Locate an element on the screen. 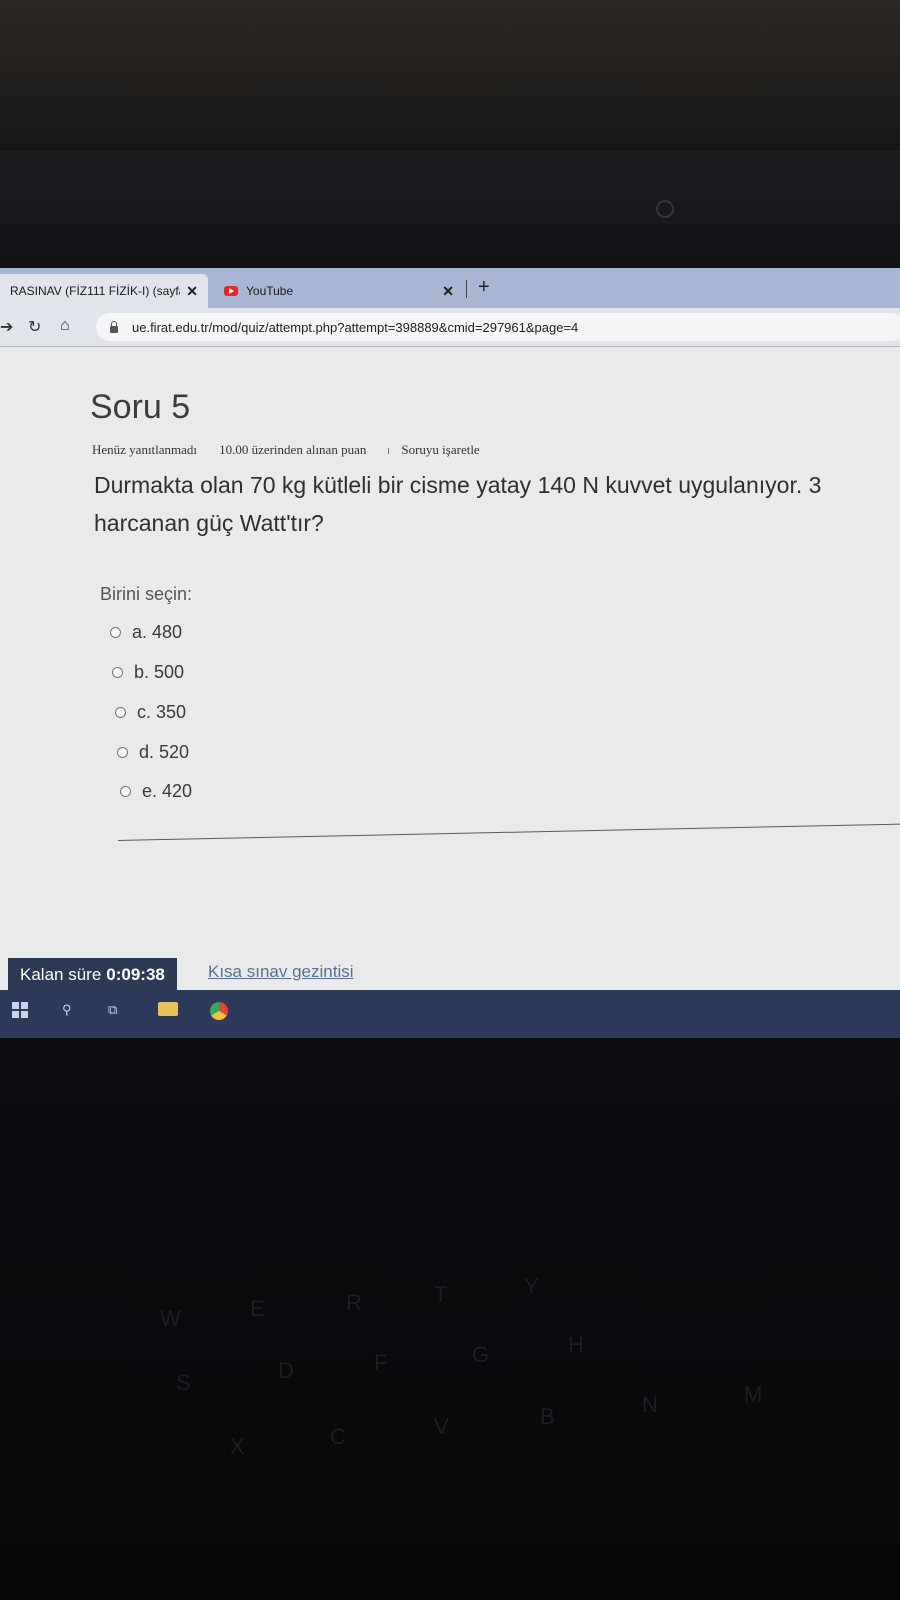 The height and width of the screenshot is (1600, 900). keyboard-key-icon: T is located at coordinates (441, 1294).